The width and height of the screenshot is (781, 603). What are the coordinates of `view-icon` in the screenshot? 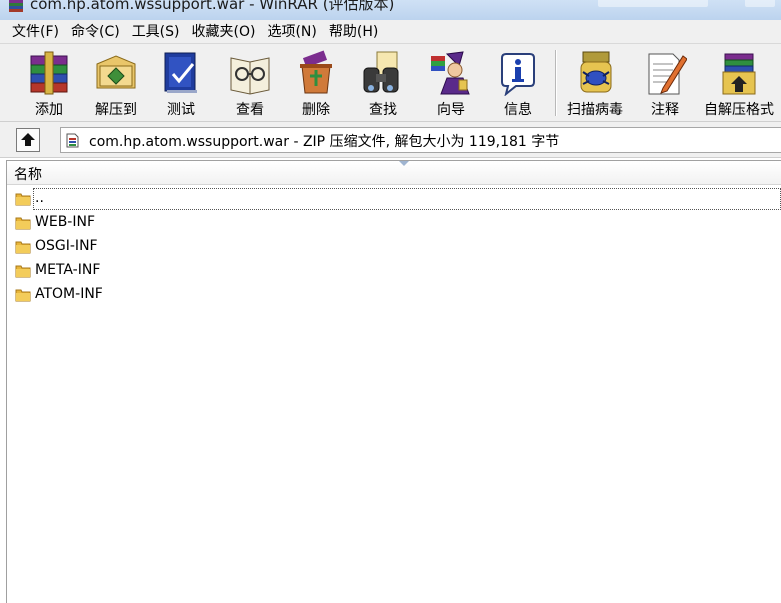 It's located at (250, 76).